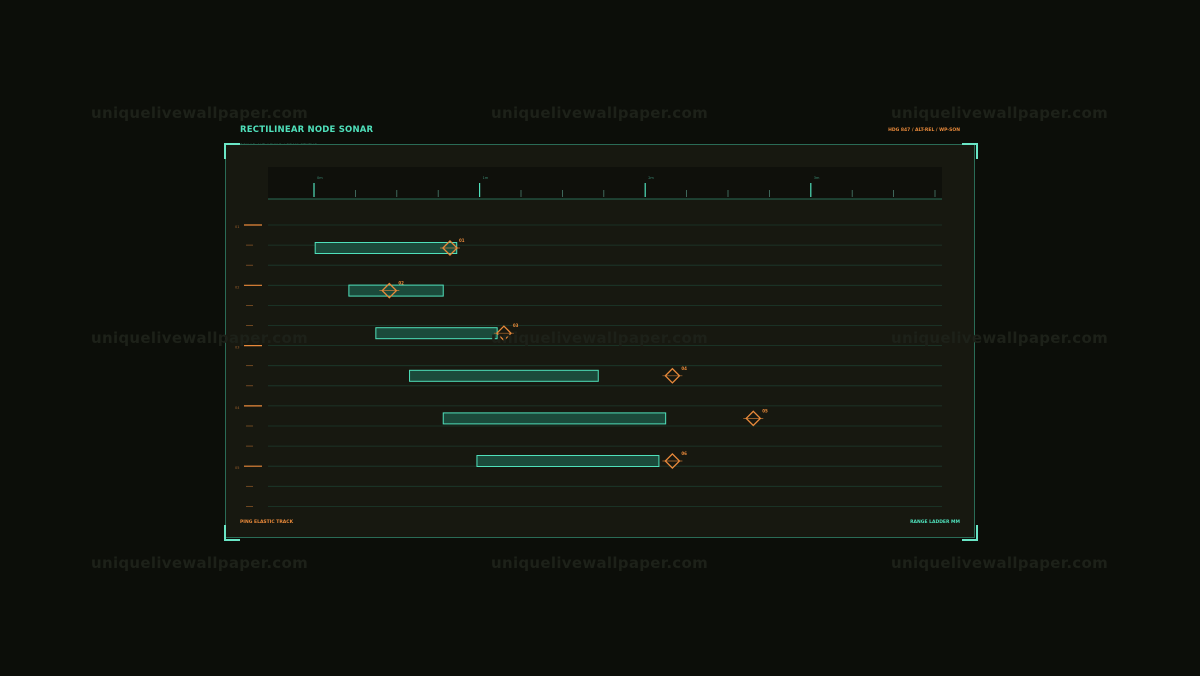  Describe the element at coordinates (605, 183) in the screenshot. I see `ruler-strip` at that location.